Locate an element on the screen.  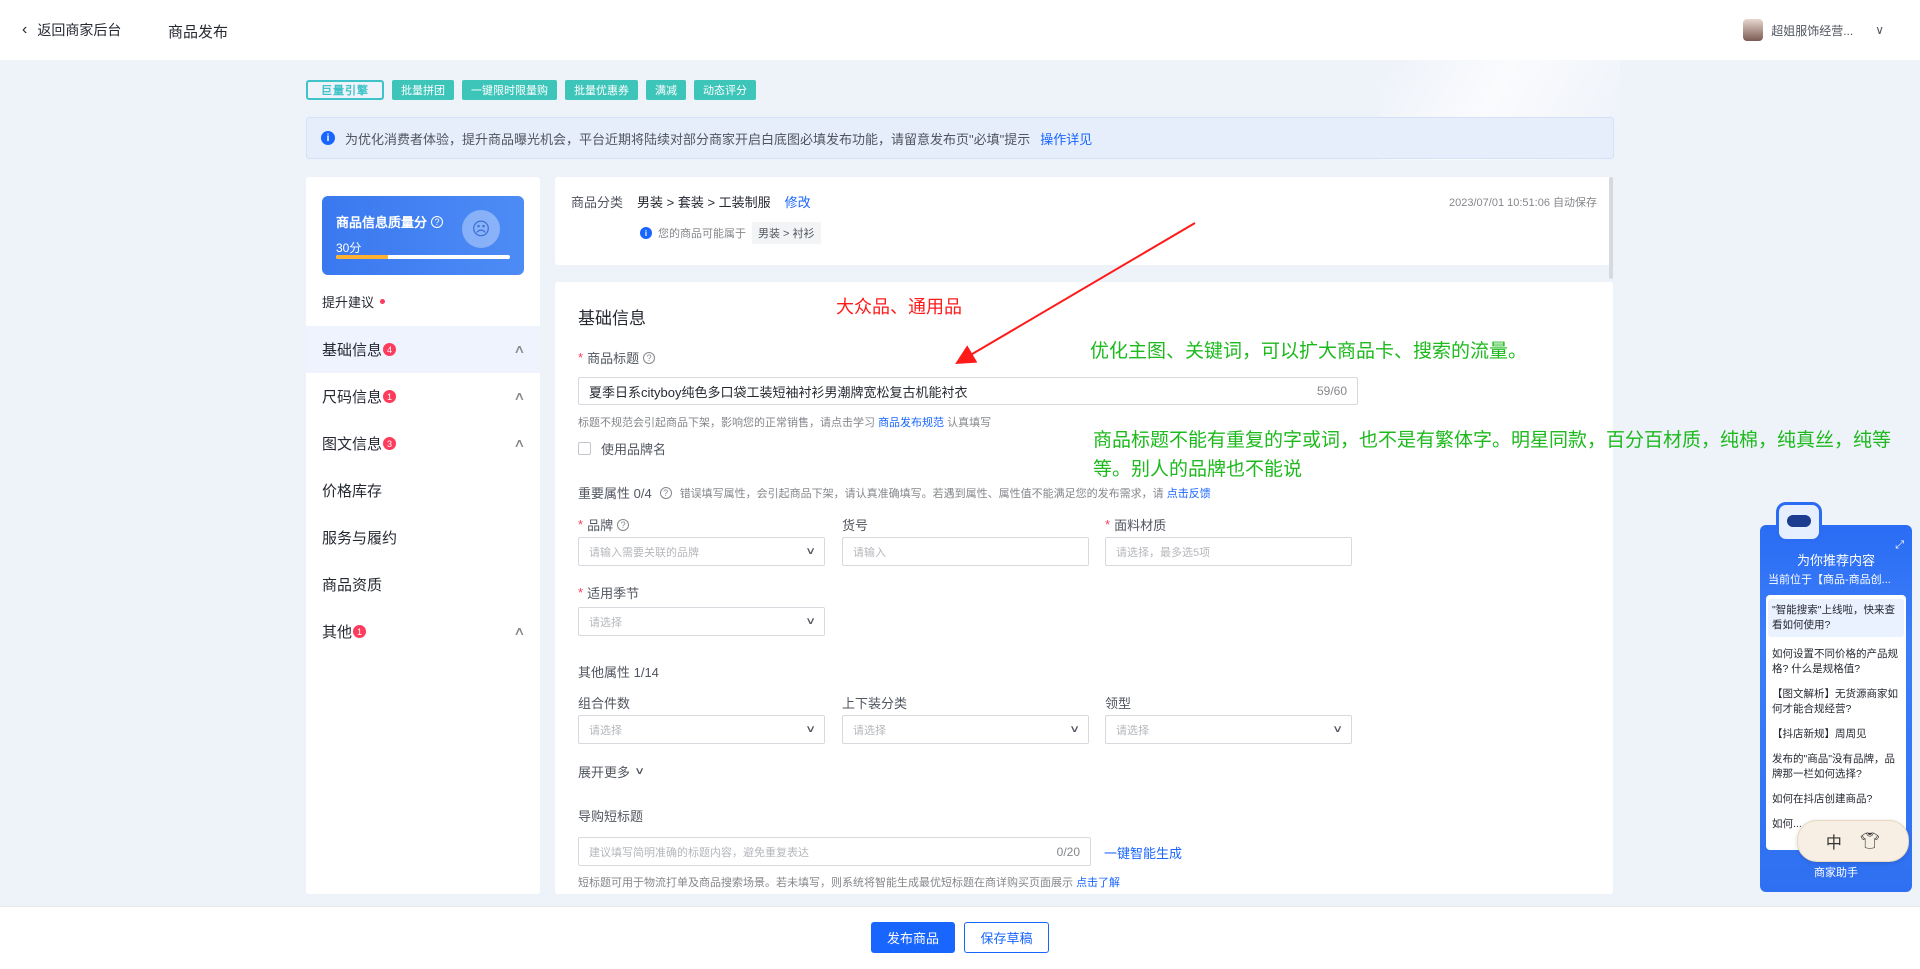
use-brand-checkbox: 使用品牌名 is located at coordinates (622, 448).